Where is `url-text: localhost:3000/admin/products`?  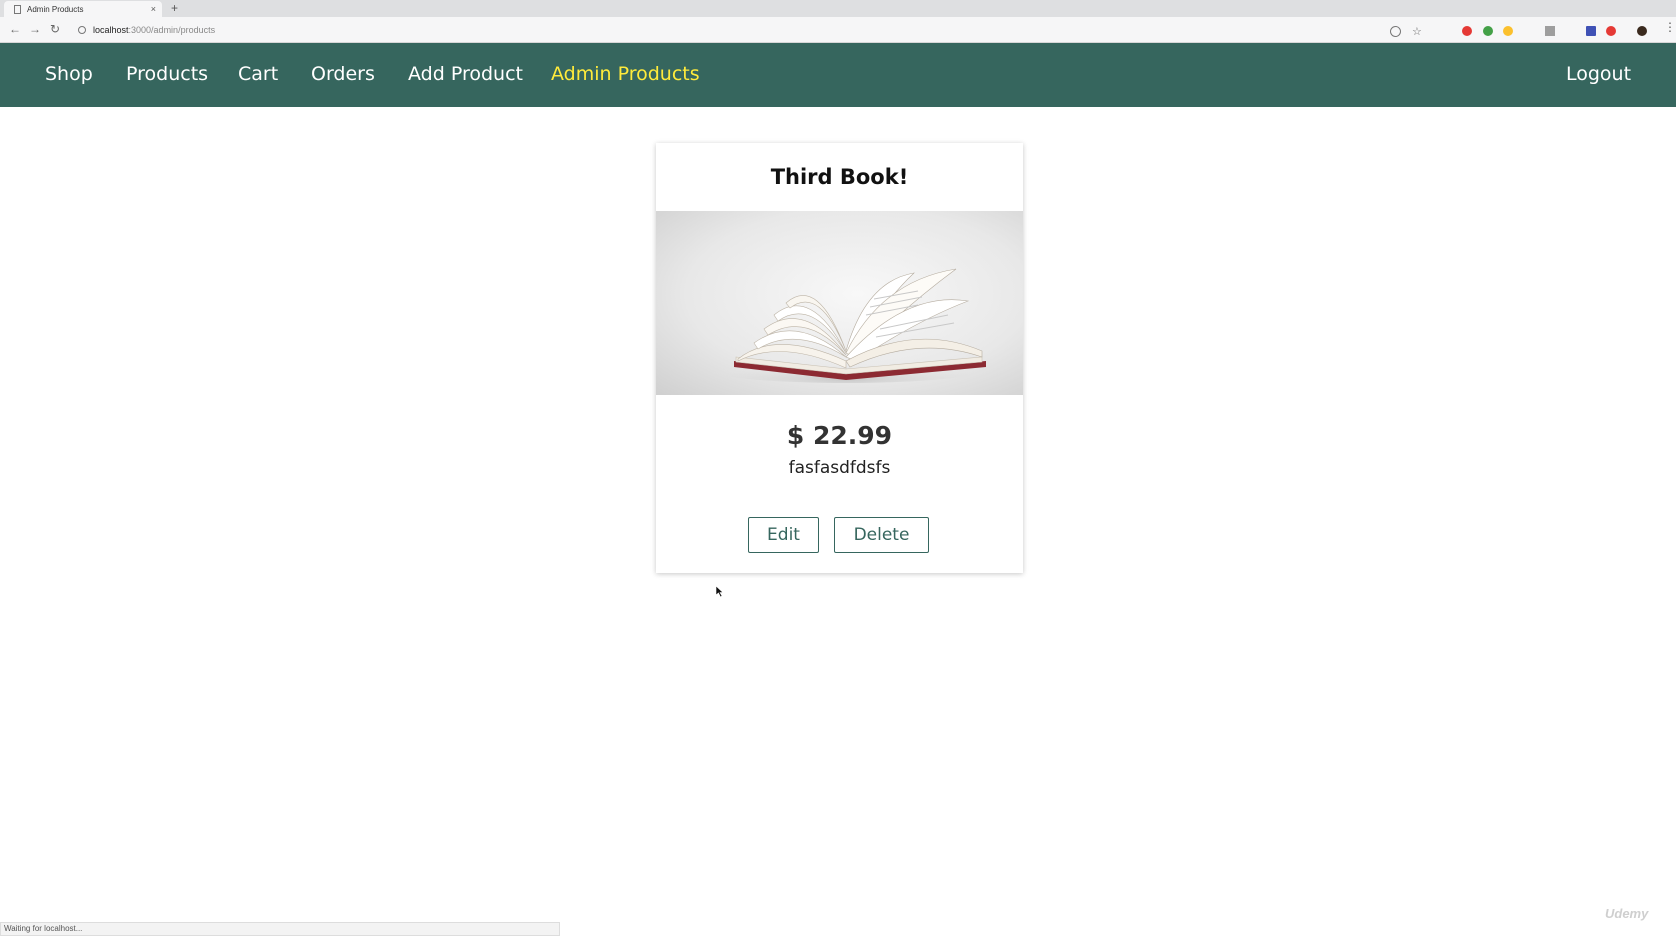 url-text: localhost:3000/admin/products is located at coordinates (154, 30).